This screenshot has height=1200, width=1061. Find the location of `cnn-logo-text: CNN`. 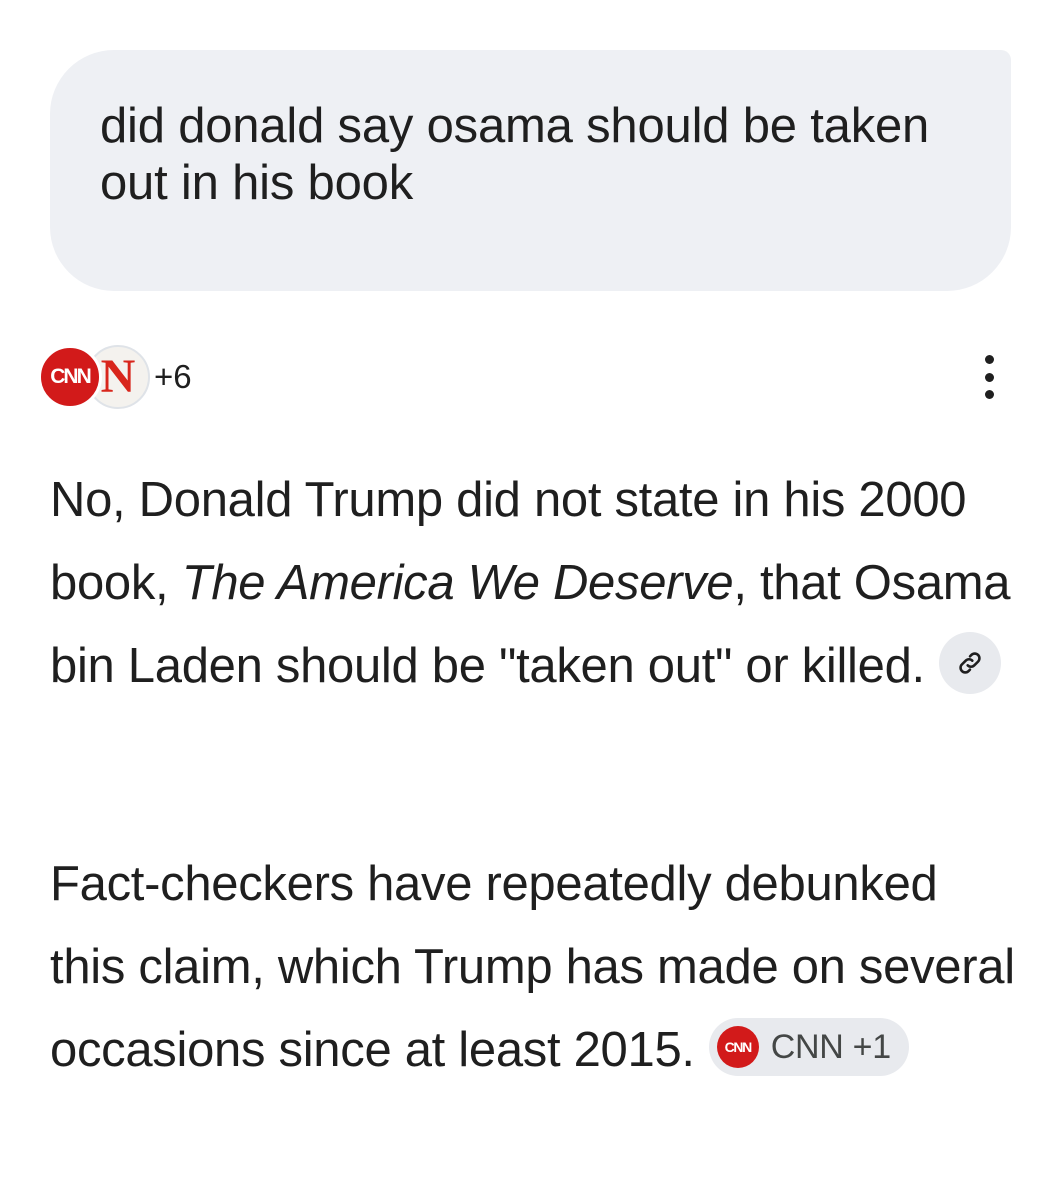

cnn-logo-text: CNN is located at coordinates (70, 376).